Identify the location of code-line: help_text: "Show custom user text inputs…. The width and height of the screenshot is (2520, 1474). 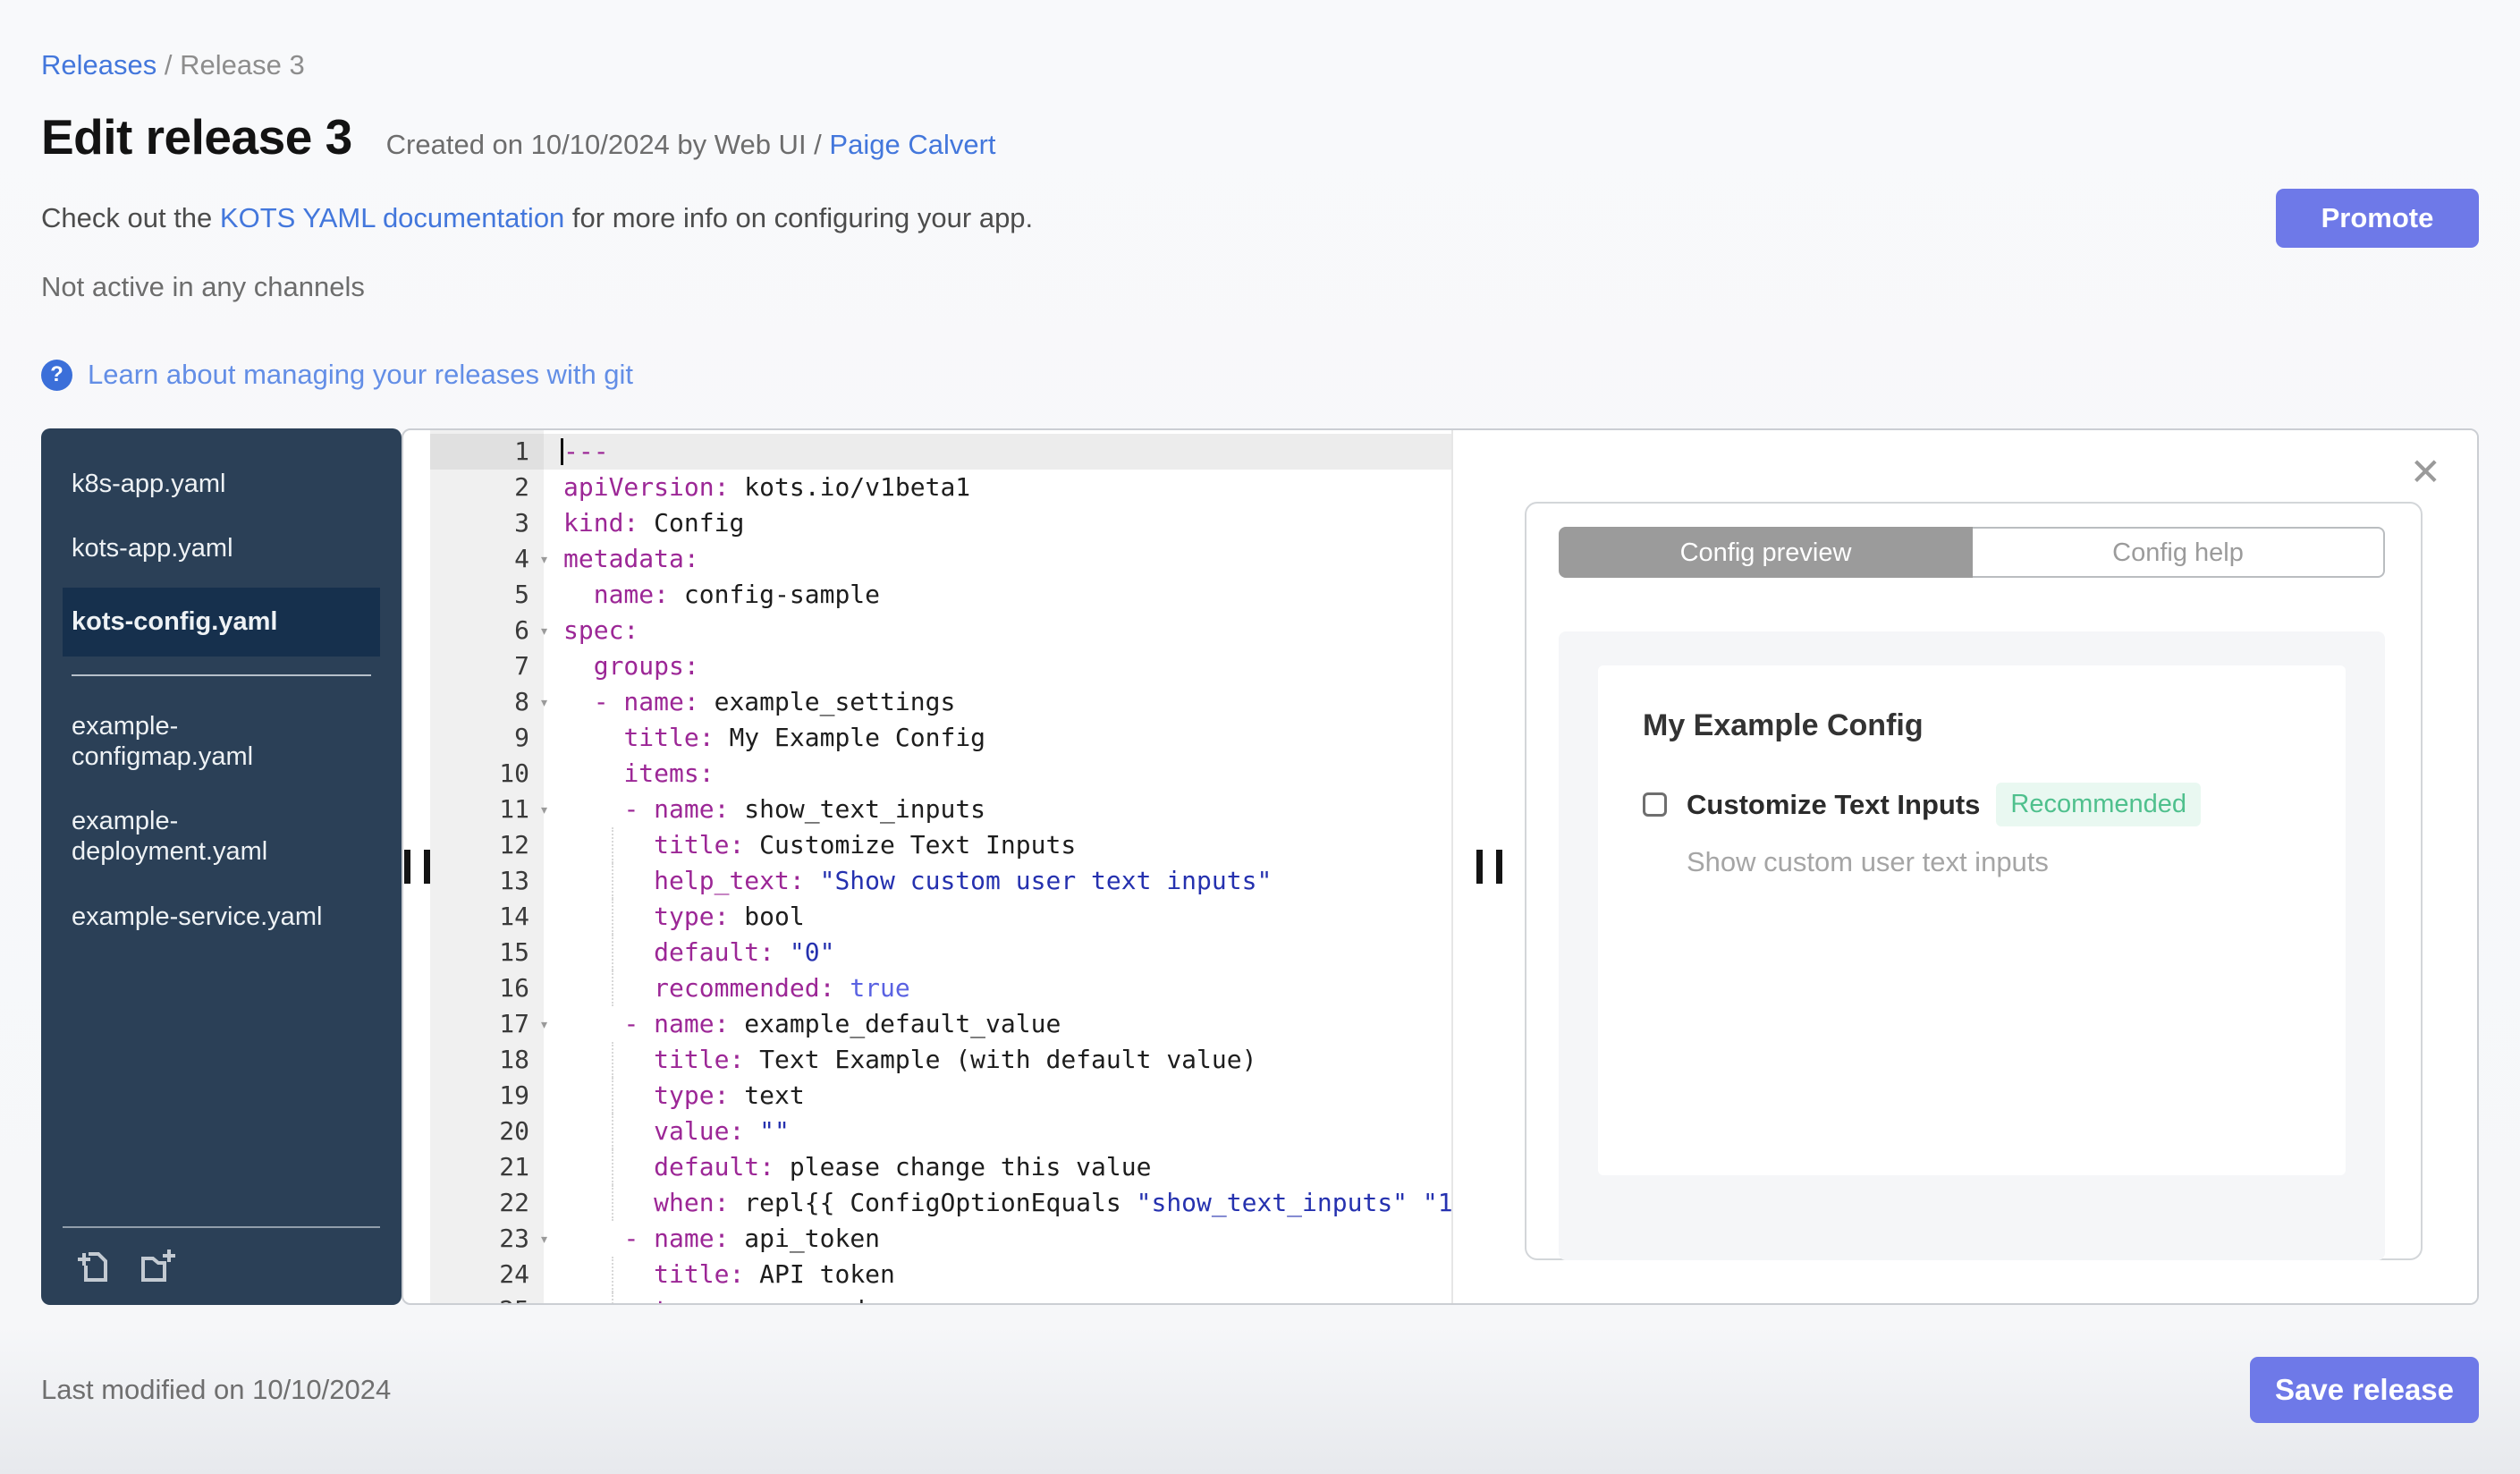
(997, 881).